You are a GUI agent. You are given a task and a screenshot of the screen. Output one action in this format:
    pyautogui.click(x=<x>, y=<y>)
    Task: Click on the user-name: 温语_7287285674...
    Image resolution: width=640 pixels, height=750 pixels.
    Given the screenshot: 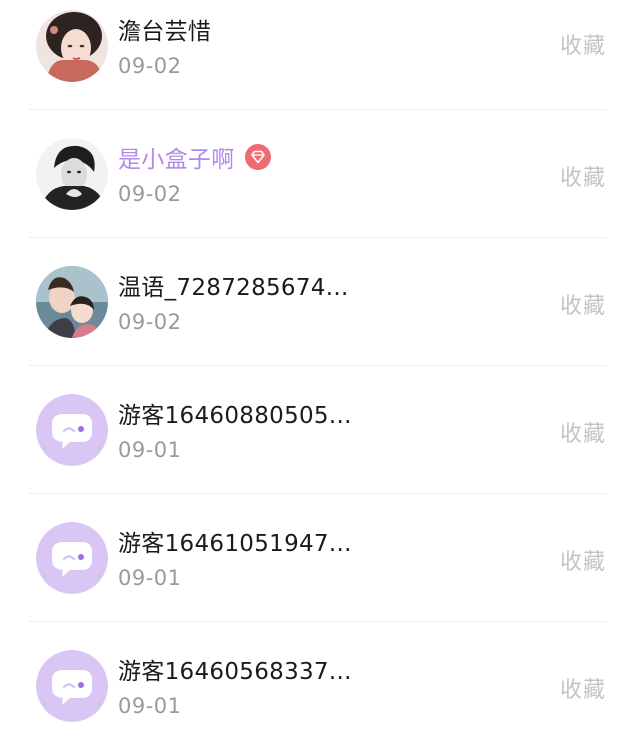 What is the action you would take?
    pyautogui.click(x=233, y=285)
    